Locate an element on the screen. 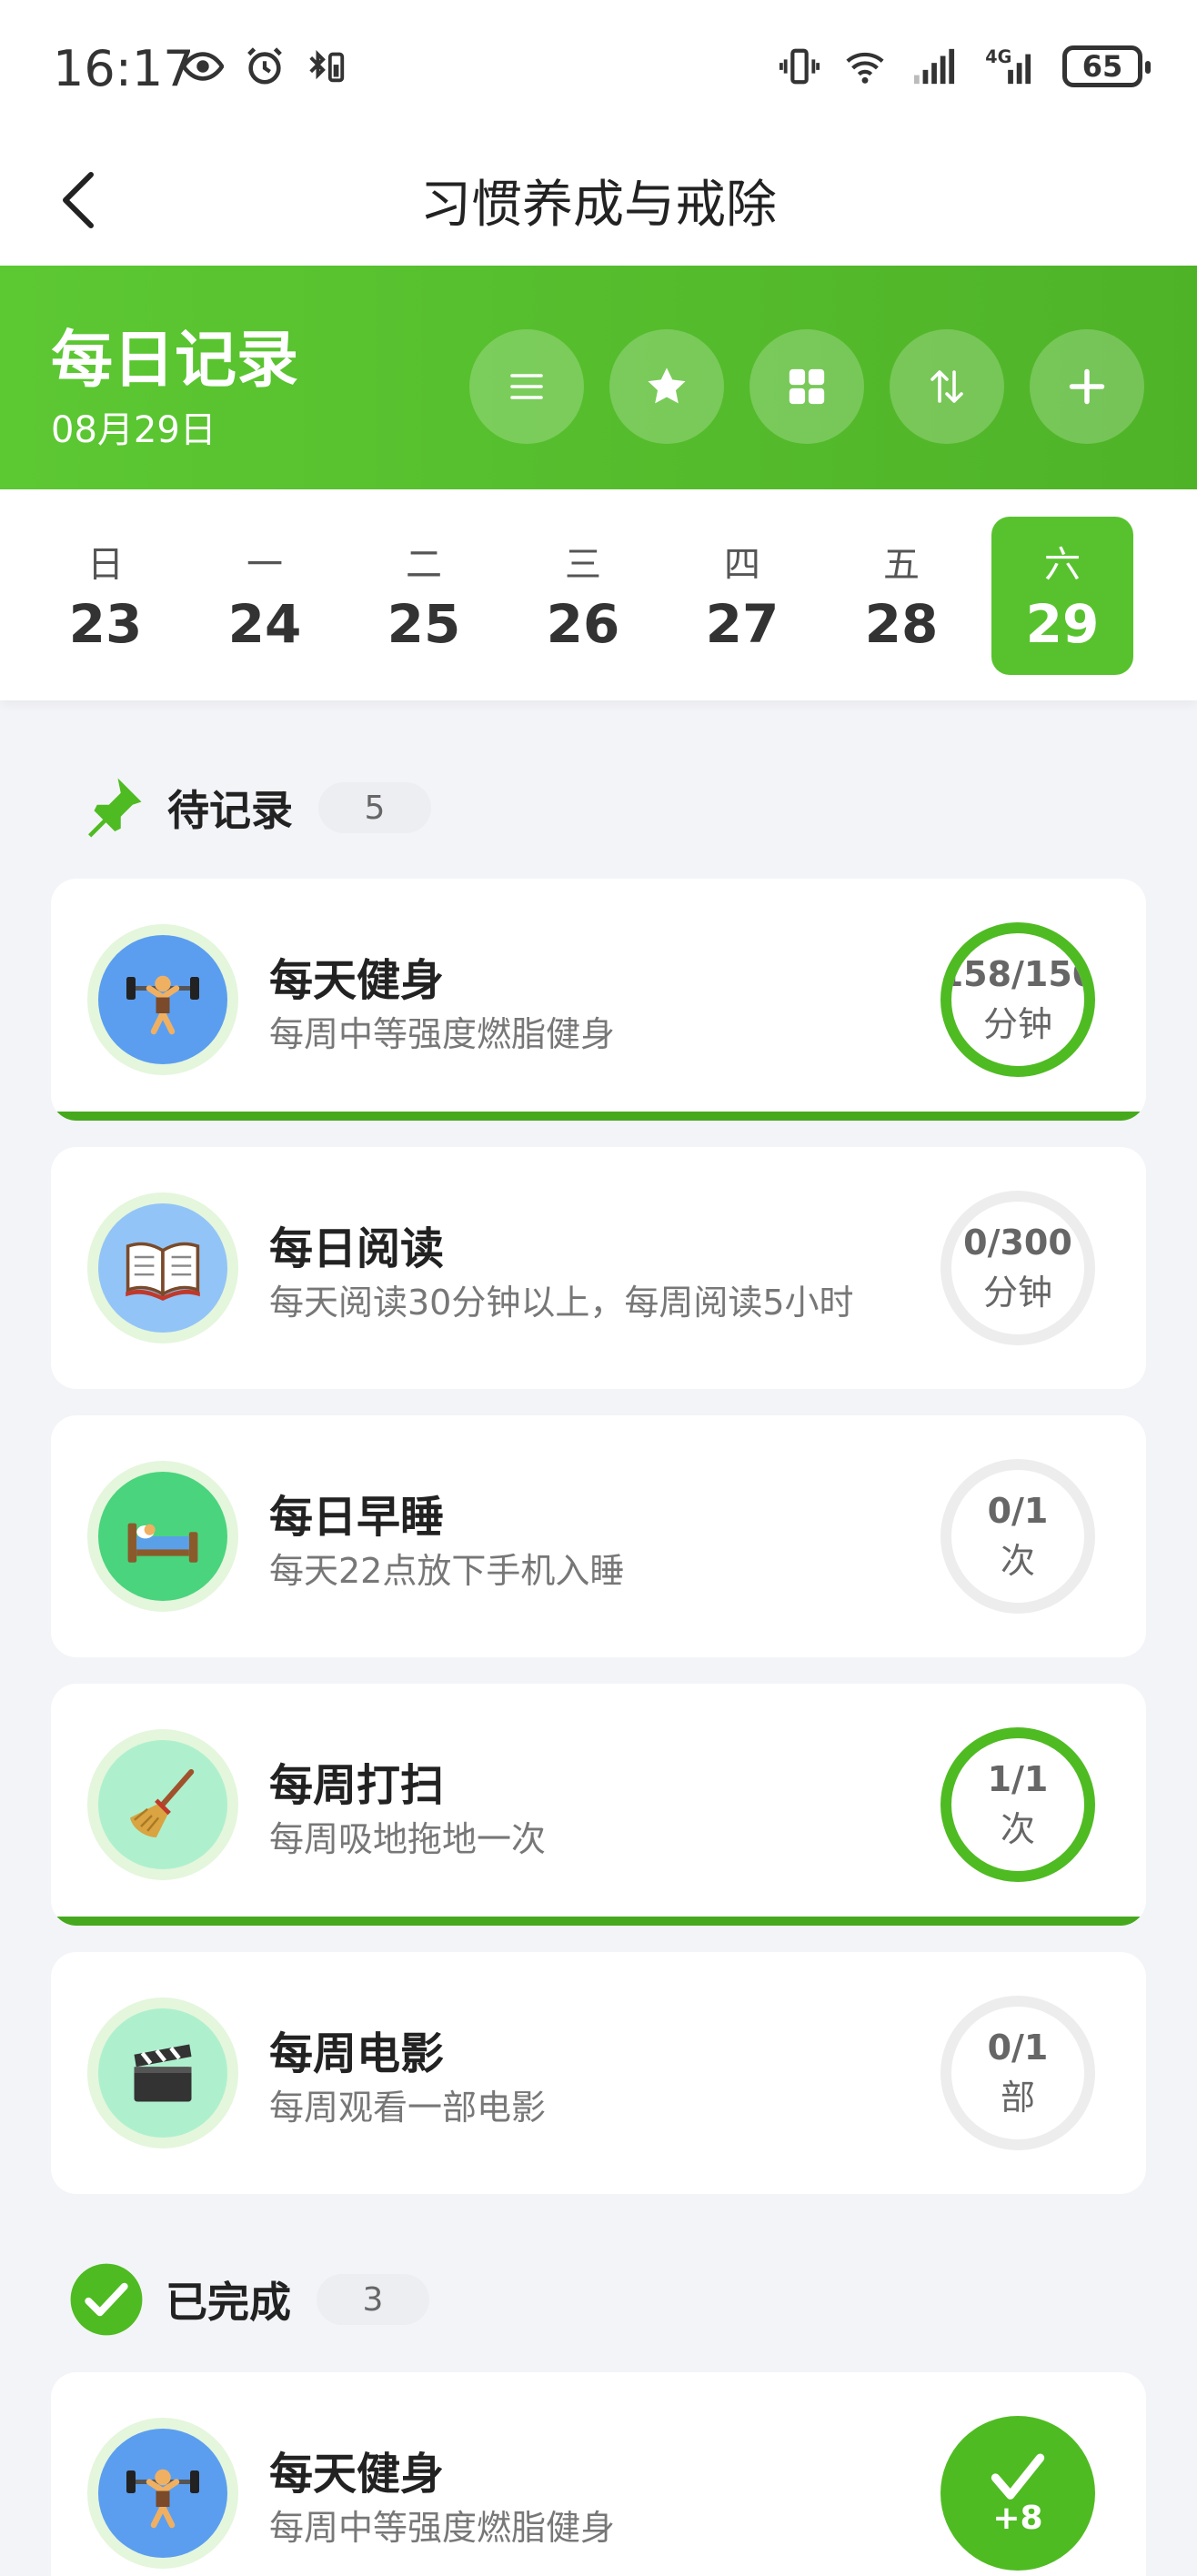  habit-subtitle: 每天22点放下手机入睡 is located at coordinates (447, 1571).